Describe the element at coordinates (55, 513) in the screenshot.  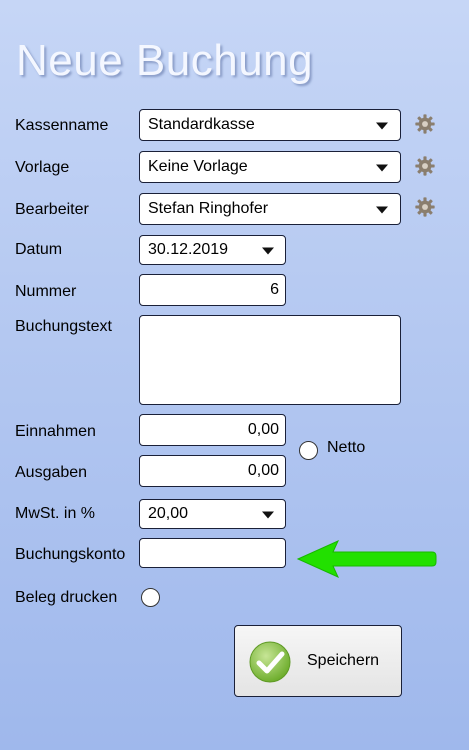
I see `mwst-label: MwSt. in %` at that location.